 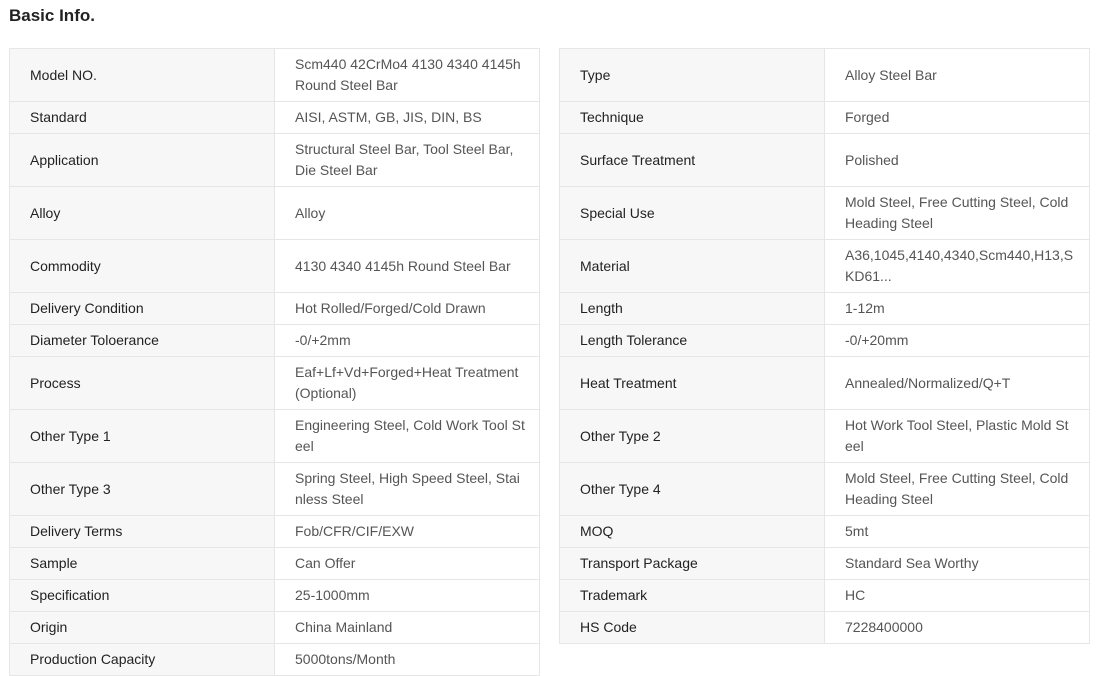 What do you see at coordinates (142, 117) in the screenshot?
I see `spec-label: Standard` at bounding box center [142, 117].